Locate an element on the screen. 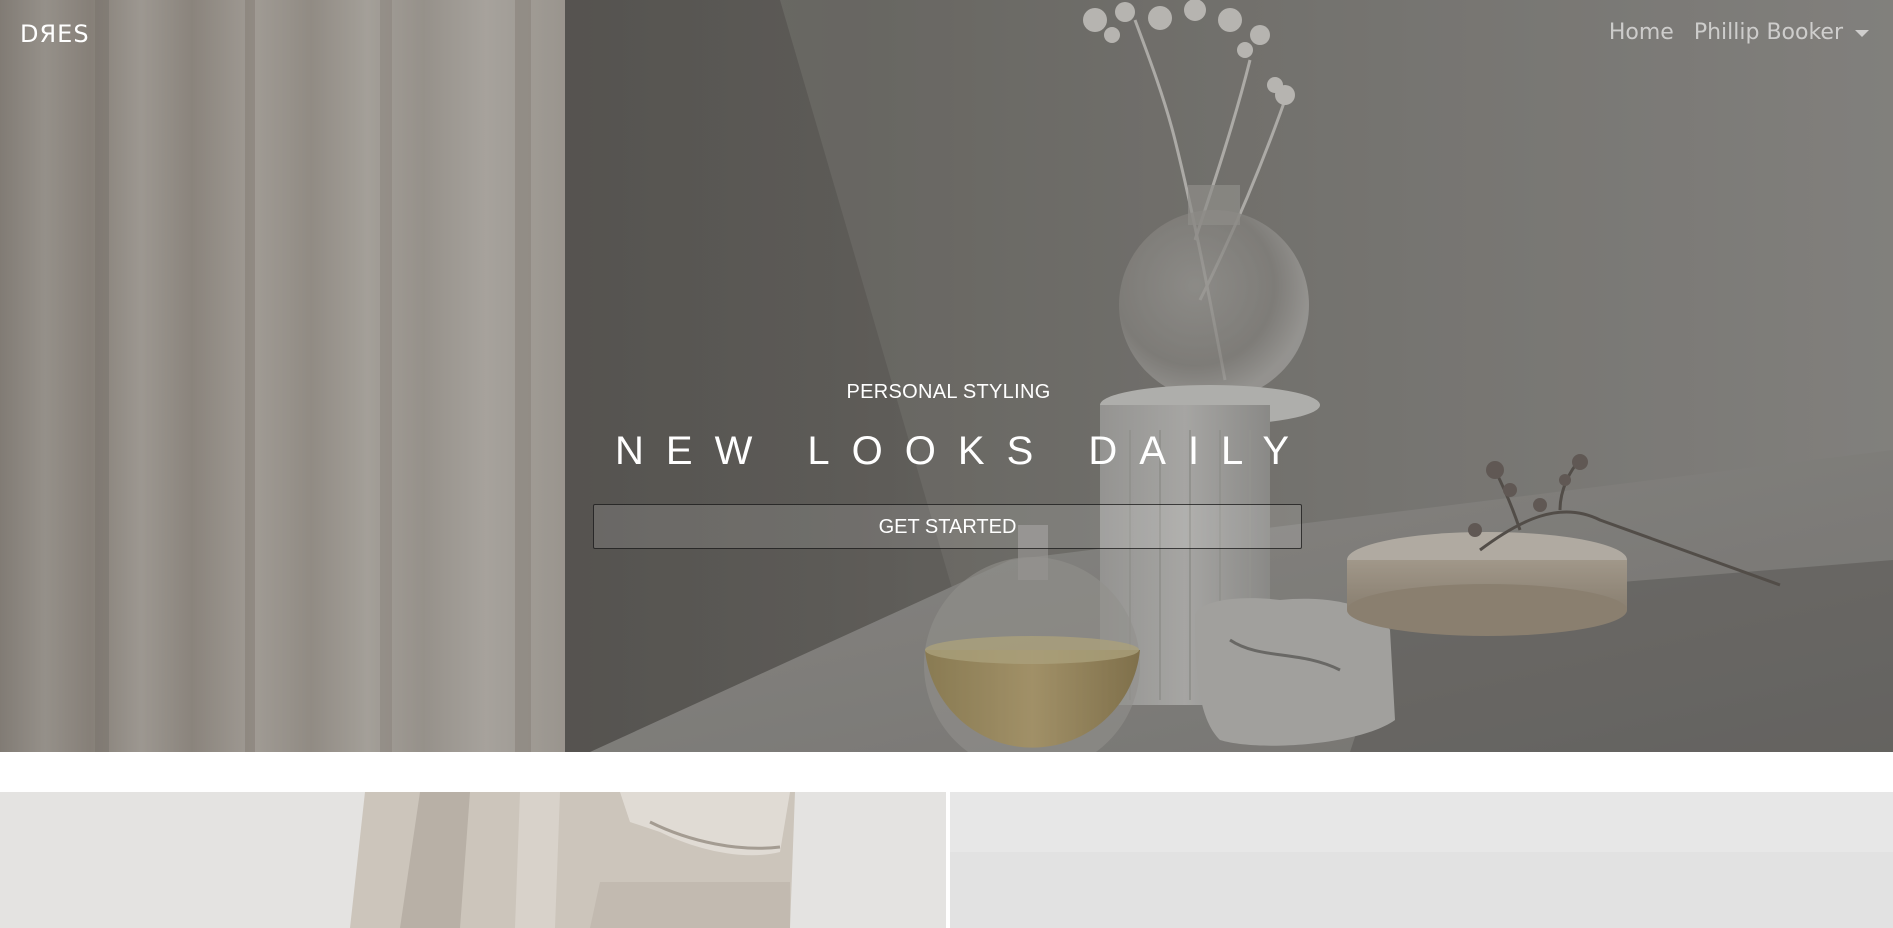  feature-tiles is located at coordinates (946, 860).